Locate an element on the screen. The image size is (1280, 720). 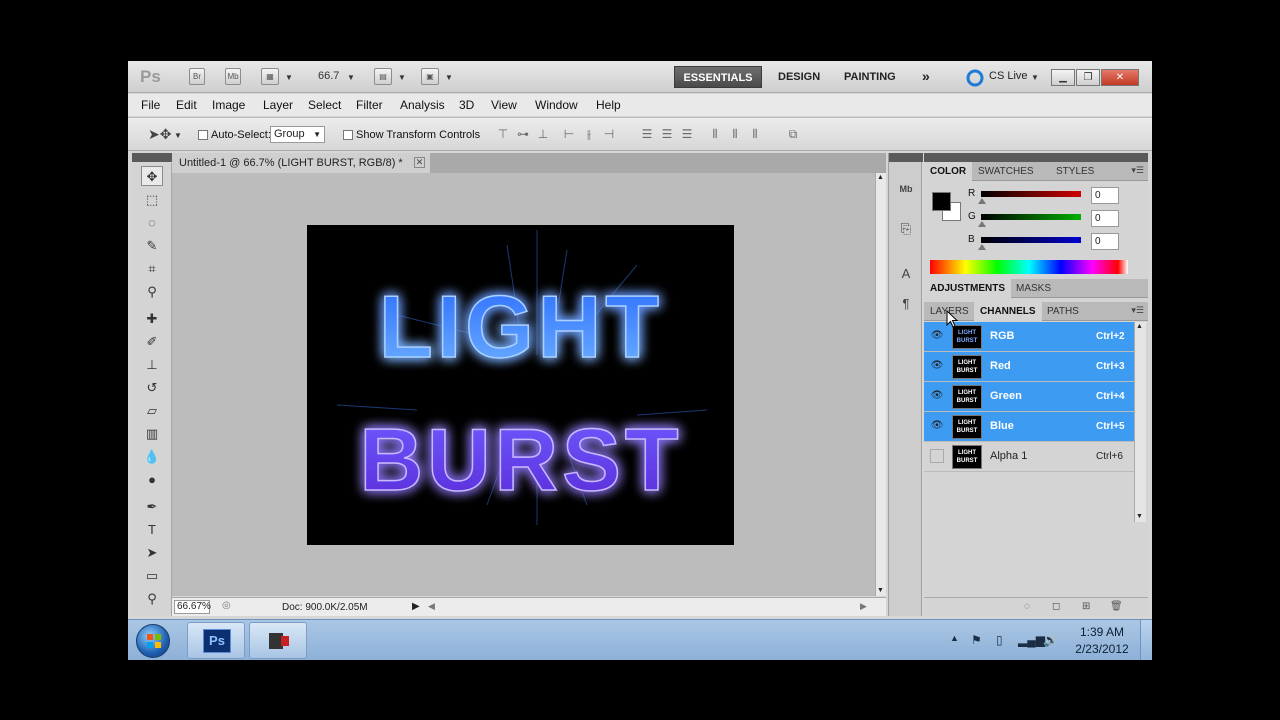
battery-icon: ▯ is located at coordinates (999, 640).